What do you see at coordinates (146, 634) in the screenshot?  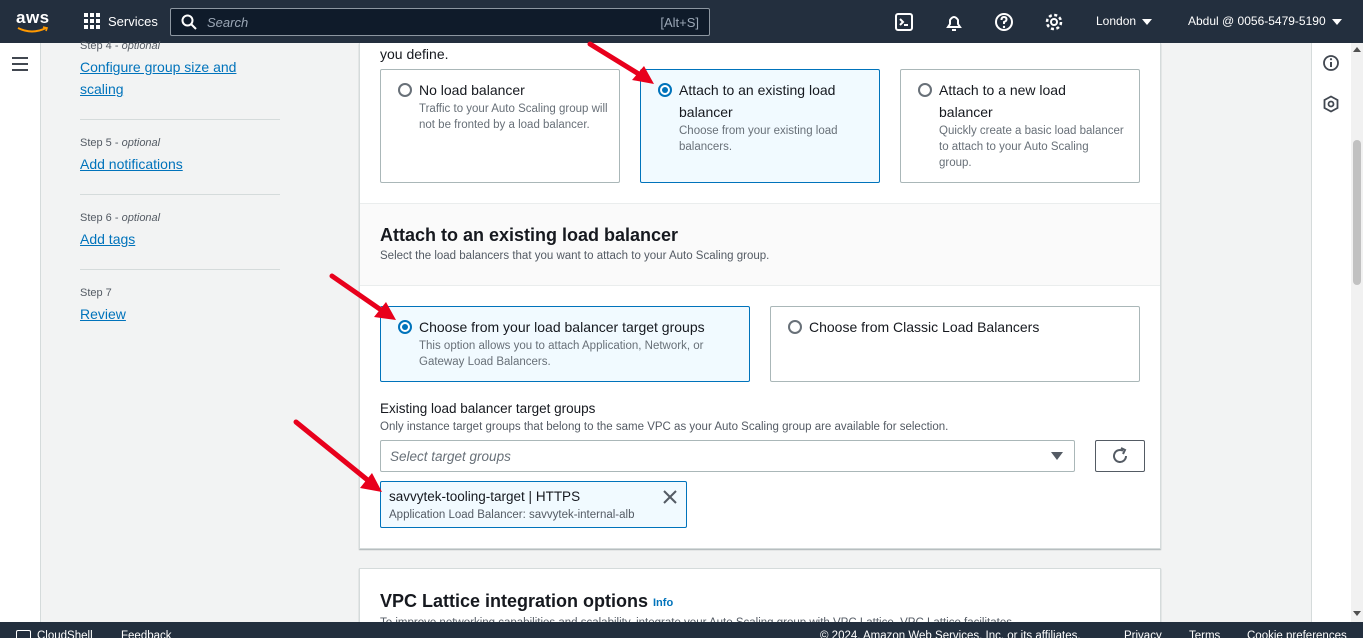 I see `feedback-link: Feedback` at bounding box center [146, 634].